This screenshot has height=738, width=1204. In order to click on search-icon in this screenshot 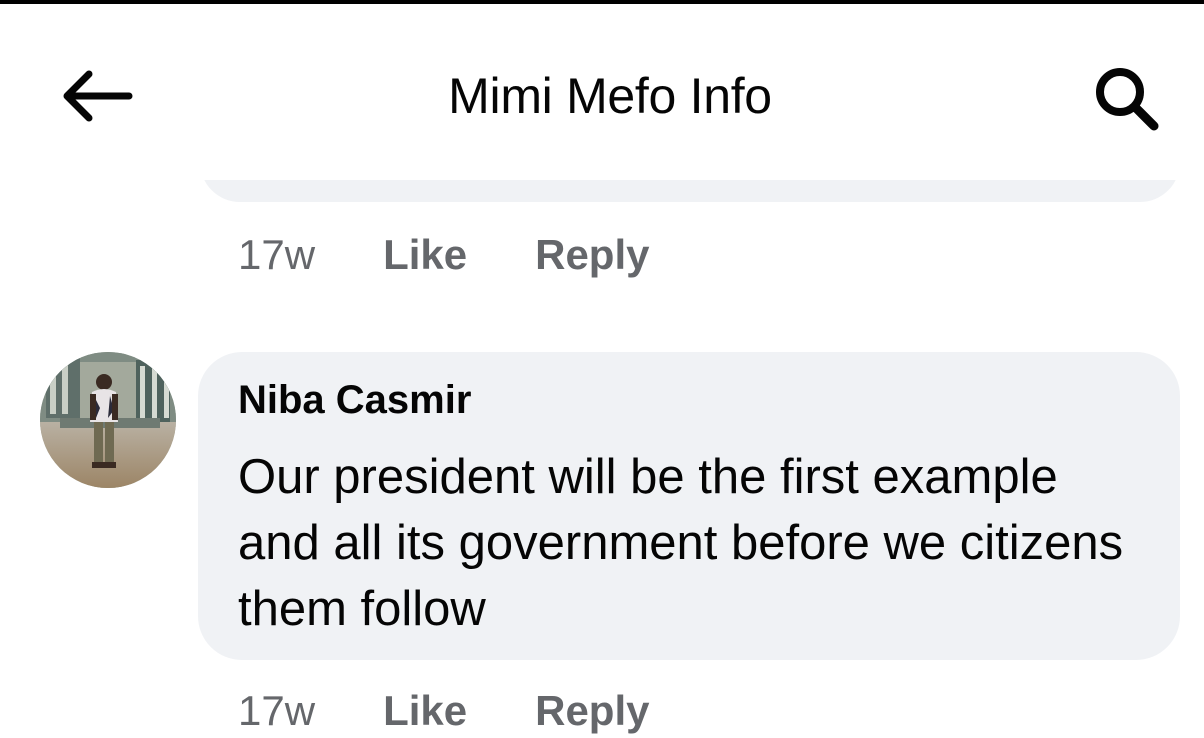, I will do `click(1127, 99)`.